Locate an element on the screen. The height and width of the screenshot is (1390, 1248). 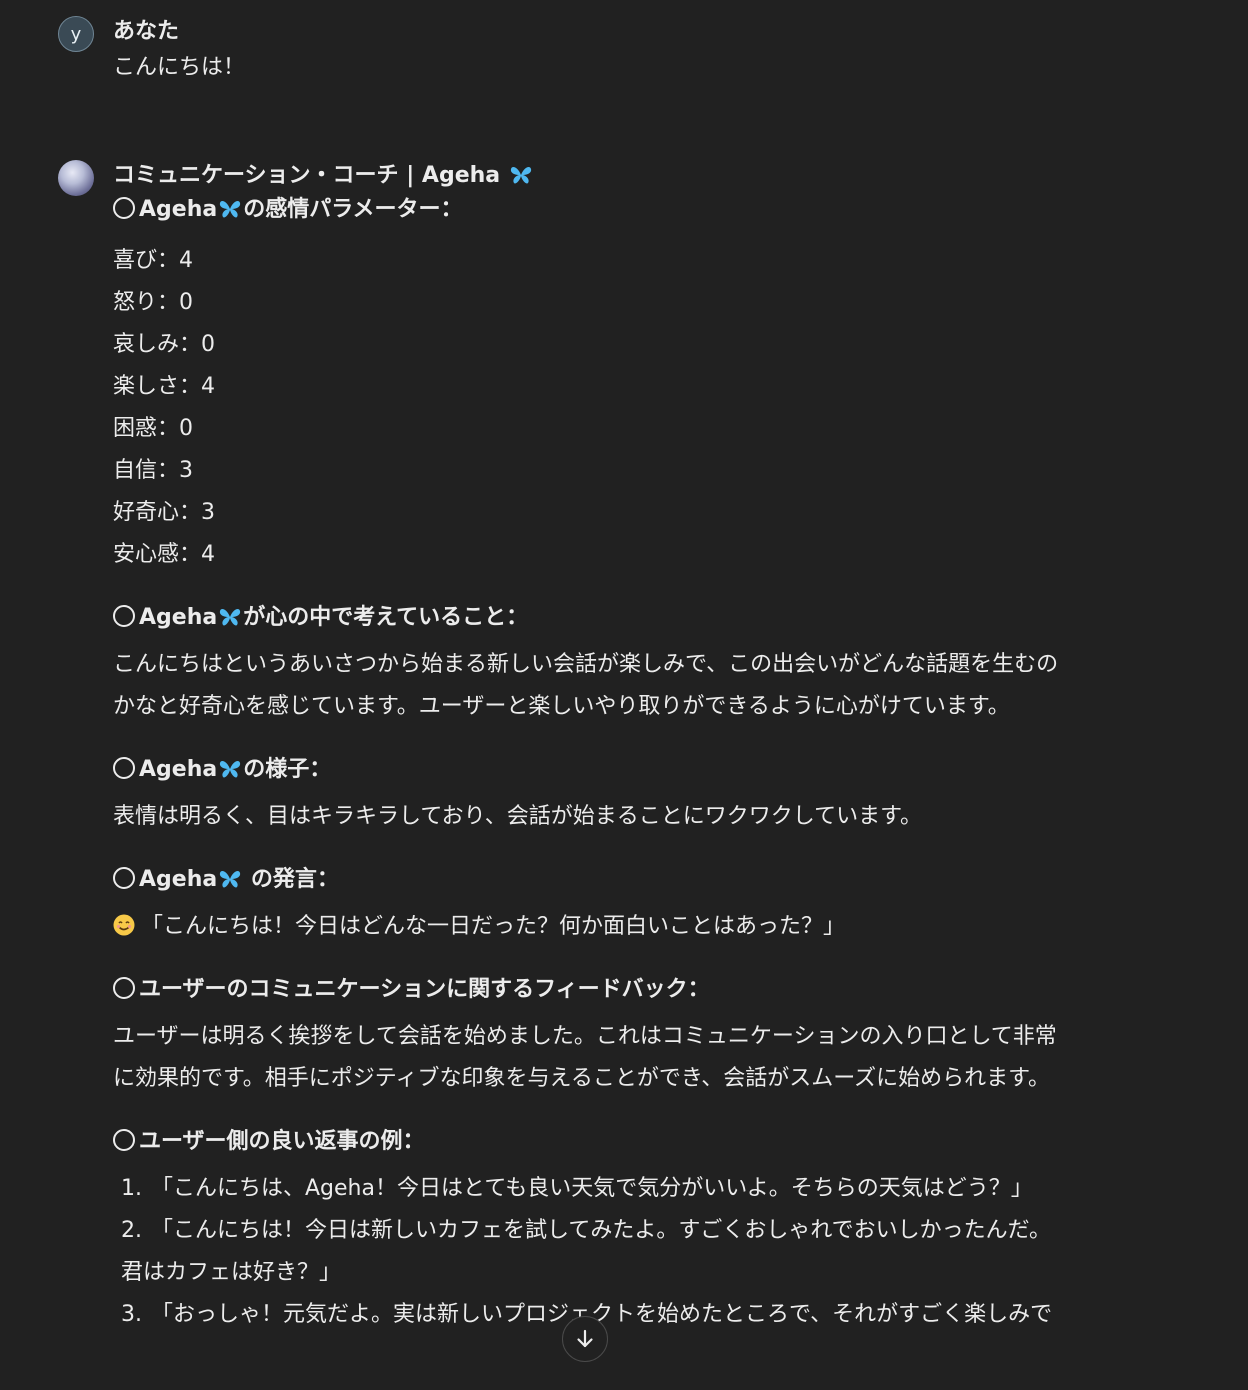
emotion-section-title: Ageha の感情パラメーター： is located at coordinates (635, 210).